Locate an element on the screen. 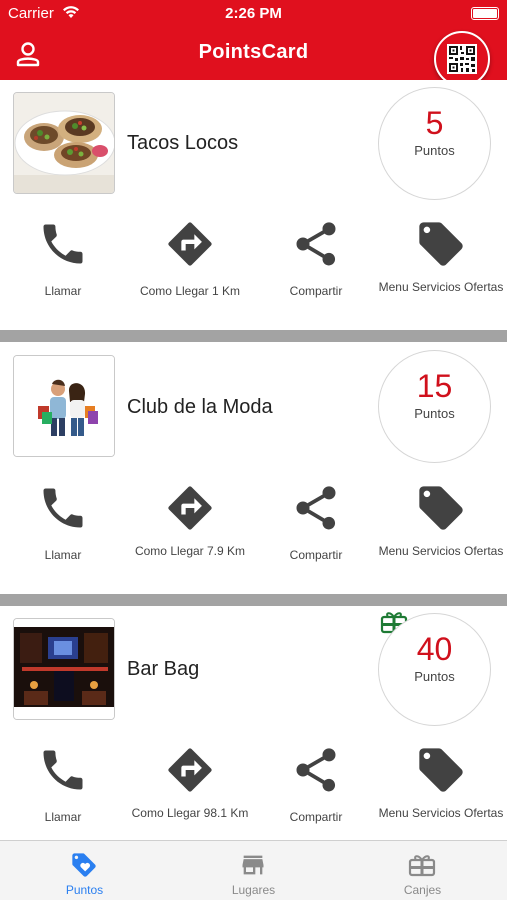 Image resolution: width=507 pixels, height=900 pixels. points-value: 5 is located at coordinates (434, 123).